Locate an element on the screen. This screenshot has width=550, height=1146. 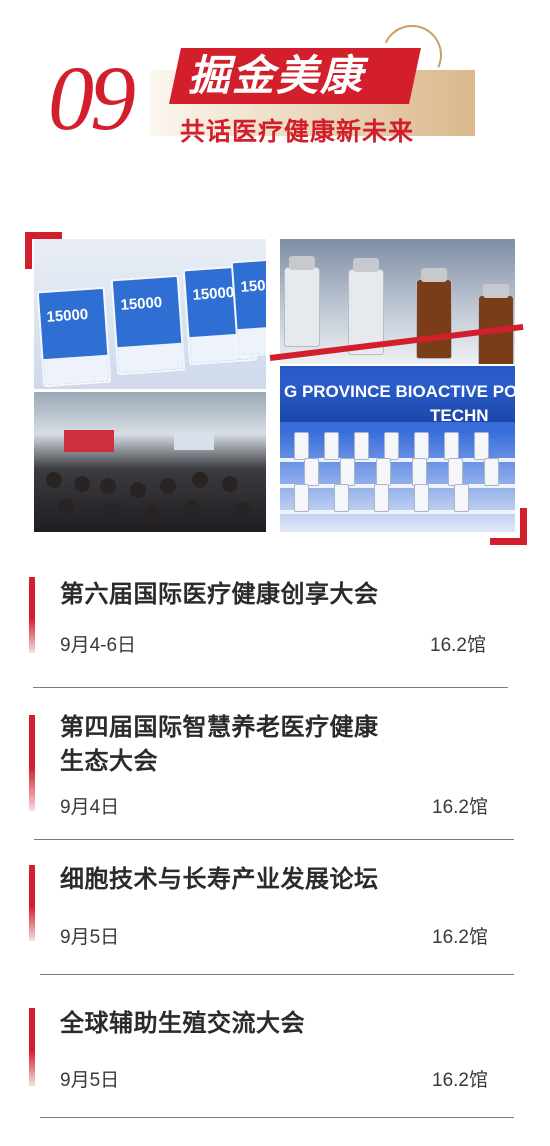
event-title: 全球辅助生殖交流大会 is located at coordinates (182, 1023).